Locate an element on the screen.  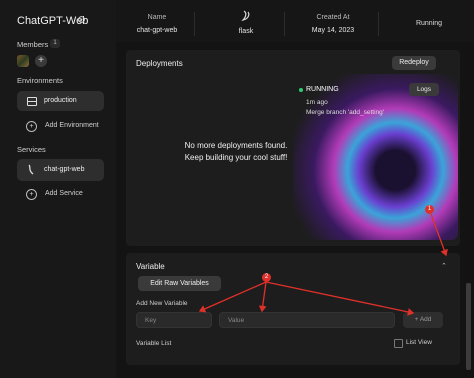
deployments-title: Deployments is located at coordinates (159, 63).